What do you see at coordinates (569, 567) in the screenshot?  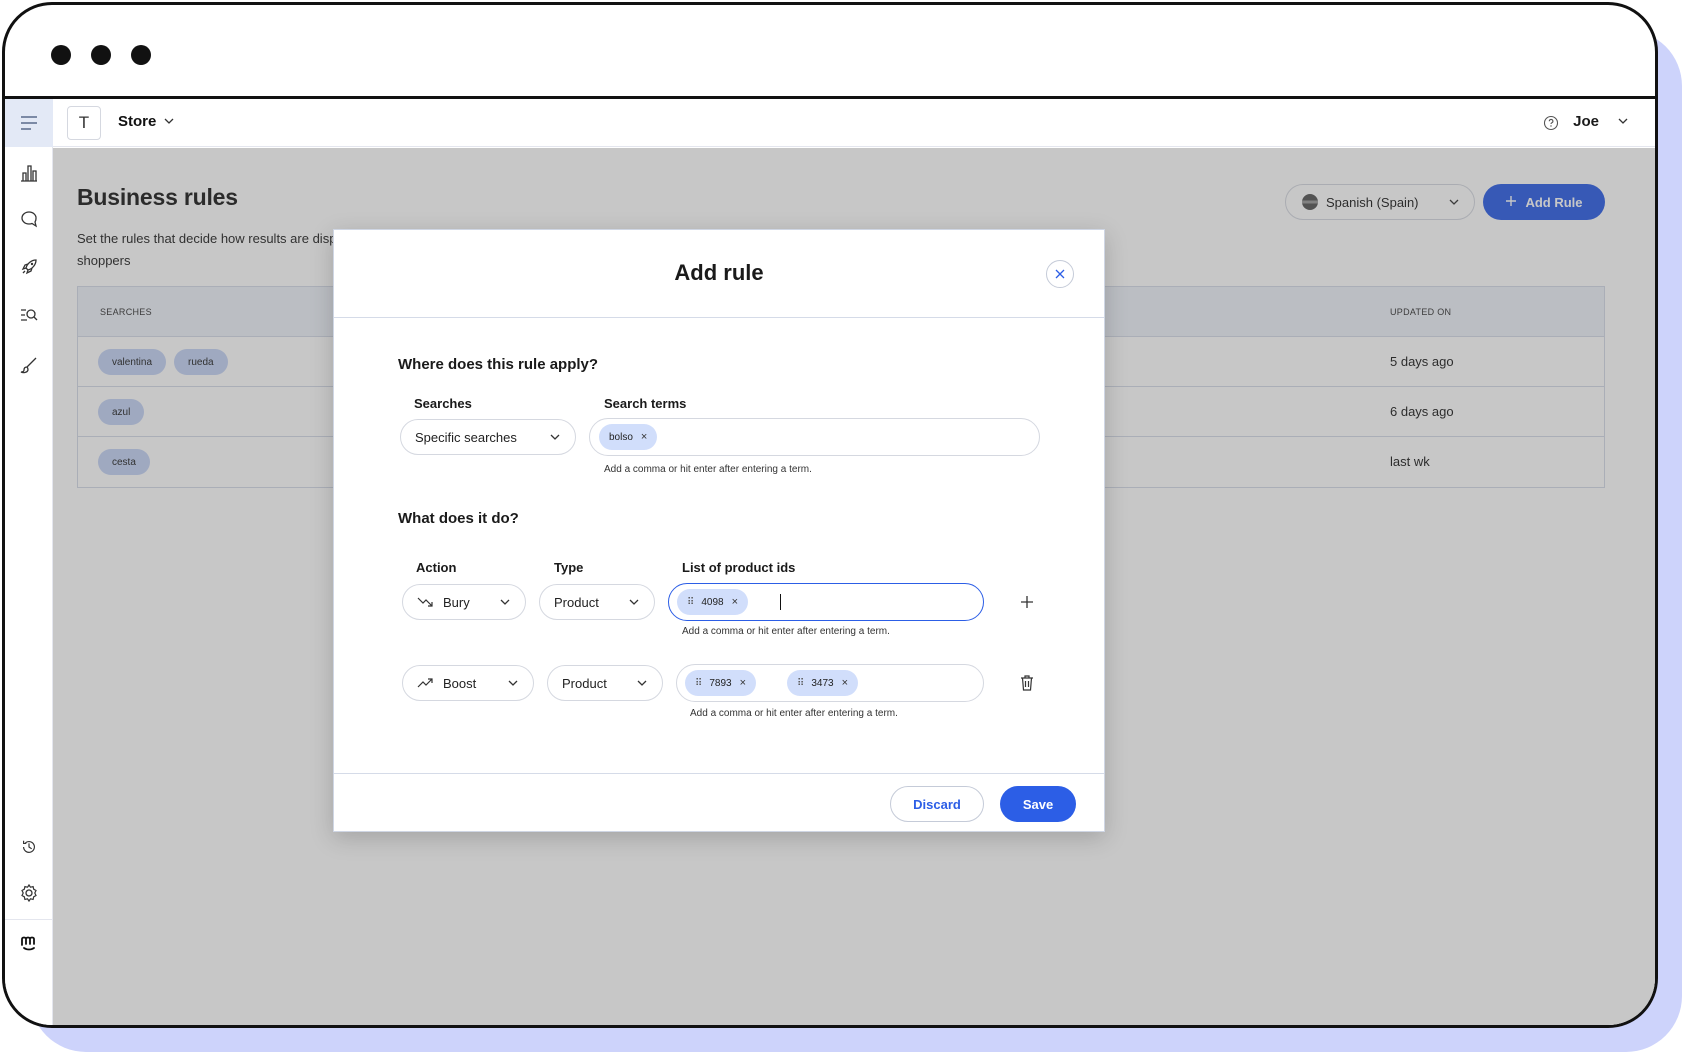 I see `type-label: Type` at bounding box center [569, 567].